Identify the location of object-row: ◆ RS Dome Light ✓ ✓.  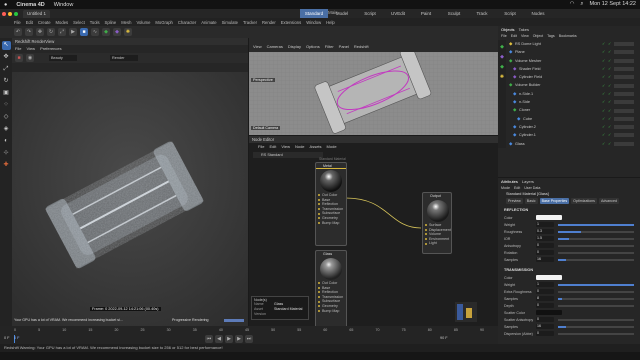
(574, 44).